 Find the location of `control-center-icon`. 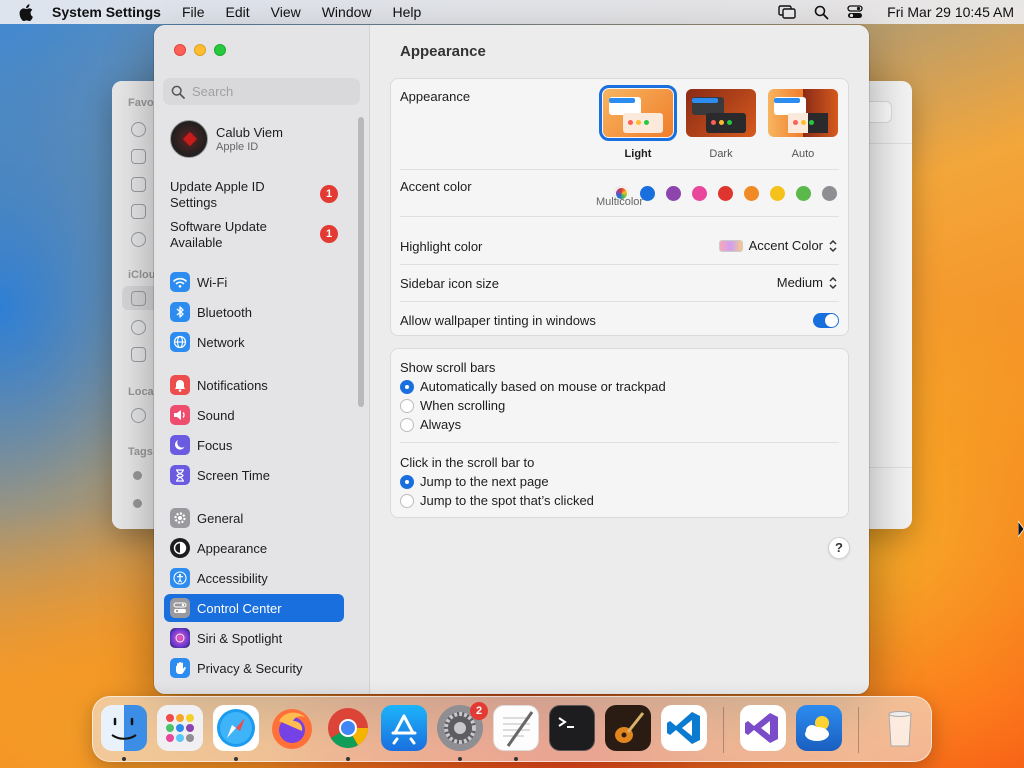

control-center-icon is located at coordinates (855, 12).